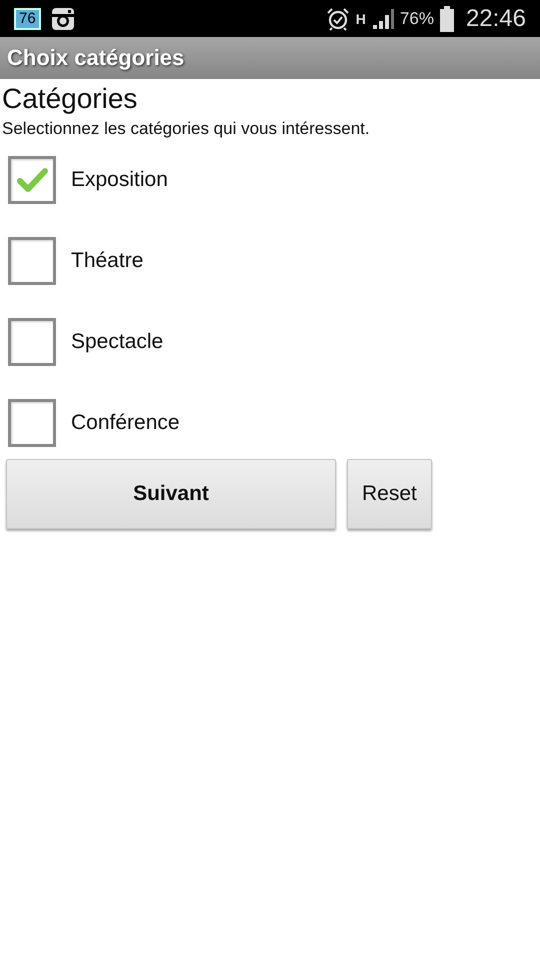 The height and width of the screenshot is (960, 540). What do you see at coordinates (70, 99) in the screenshot?
I see `heading: Catégories` at bounding box center [70, 99].